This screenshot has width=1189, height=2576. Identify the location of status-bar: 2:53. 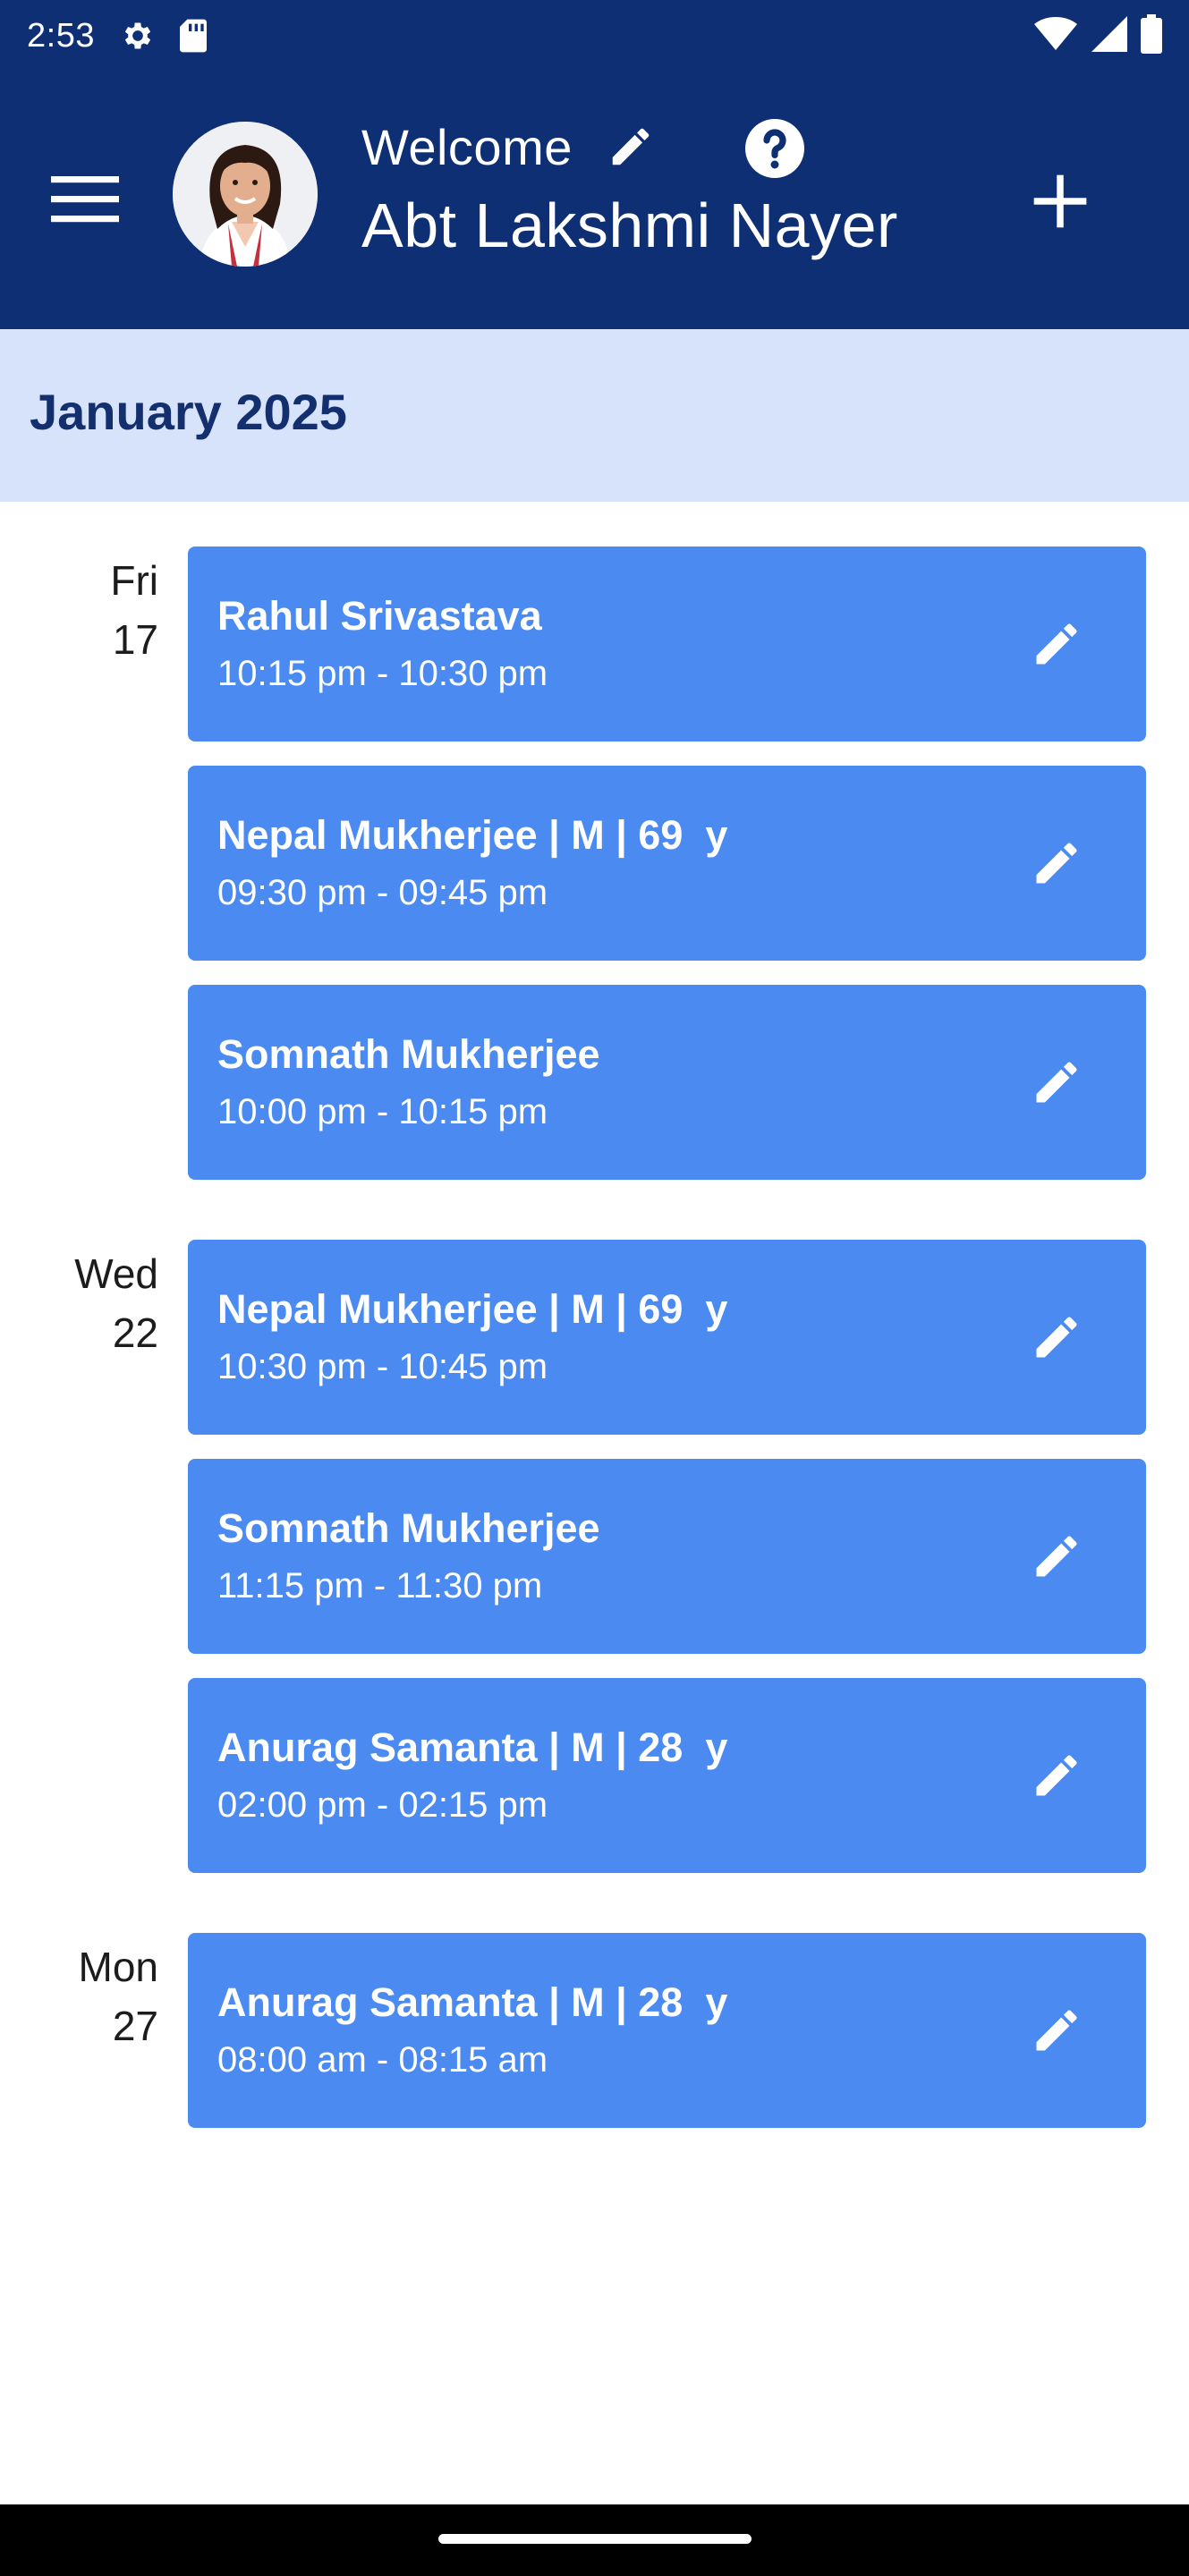
(594, 36).